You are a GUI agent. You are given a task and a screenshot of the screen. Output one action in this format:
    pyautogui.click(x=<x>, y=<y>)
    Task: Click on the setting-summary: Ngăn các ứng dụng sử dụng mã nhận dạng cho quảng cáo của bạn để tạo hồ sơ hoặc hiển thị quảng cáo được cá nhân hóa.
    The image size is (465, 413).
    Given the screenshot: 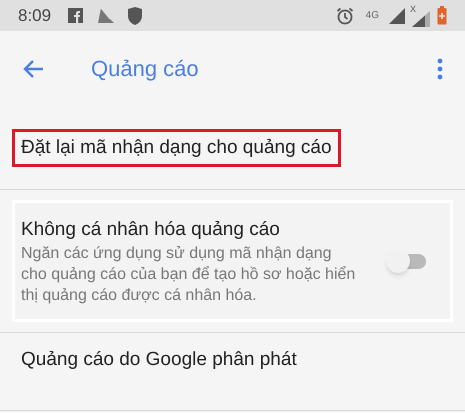 What is the action you would take?
    pyautogui.click(x=188, y=275)
    